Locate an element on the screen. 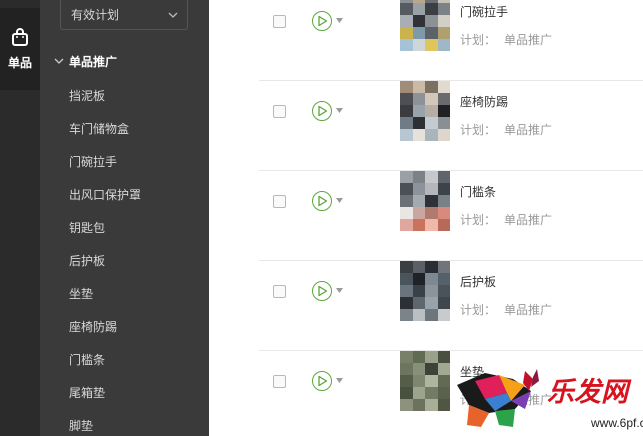  sidebar-item: 座椅防踢 is located at coordinates (124, 331).